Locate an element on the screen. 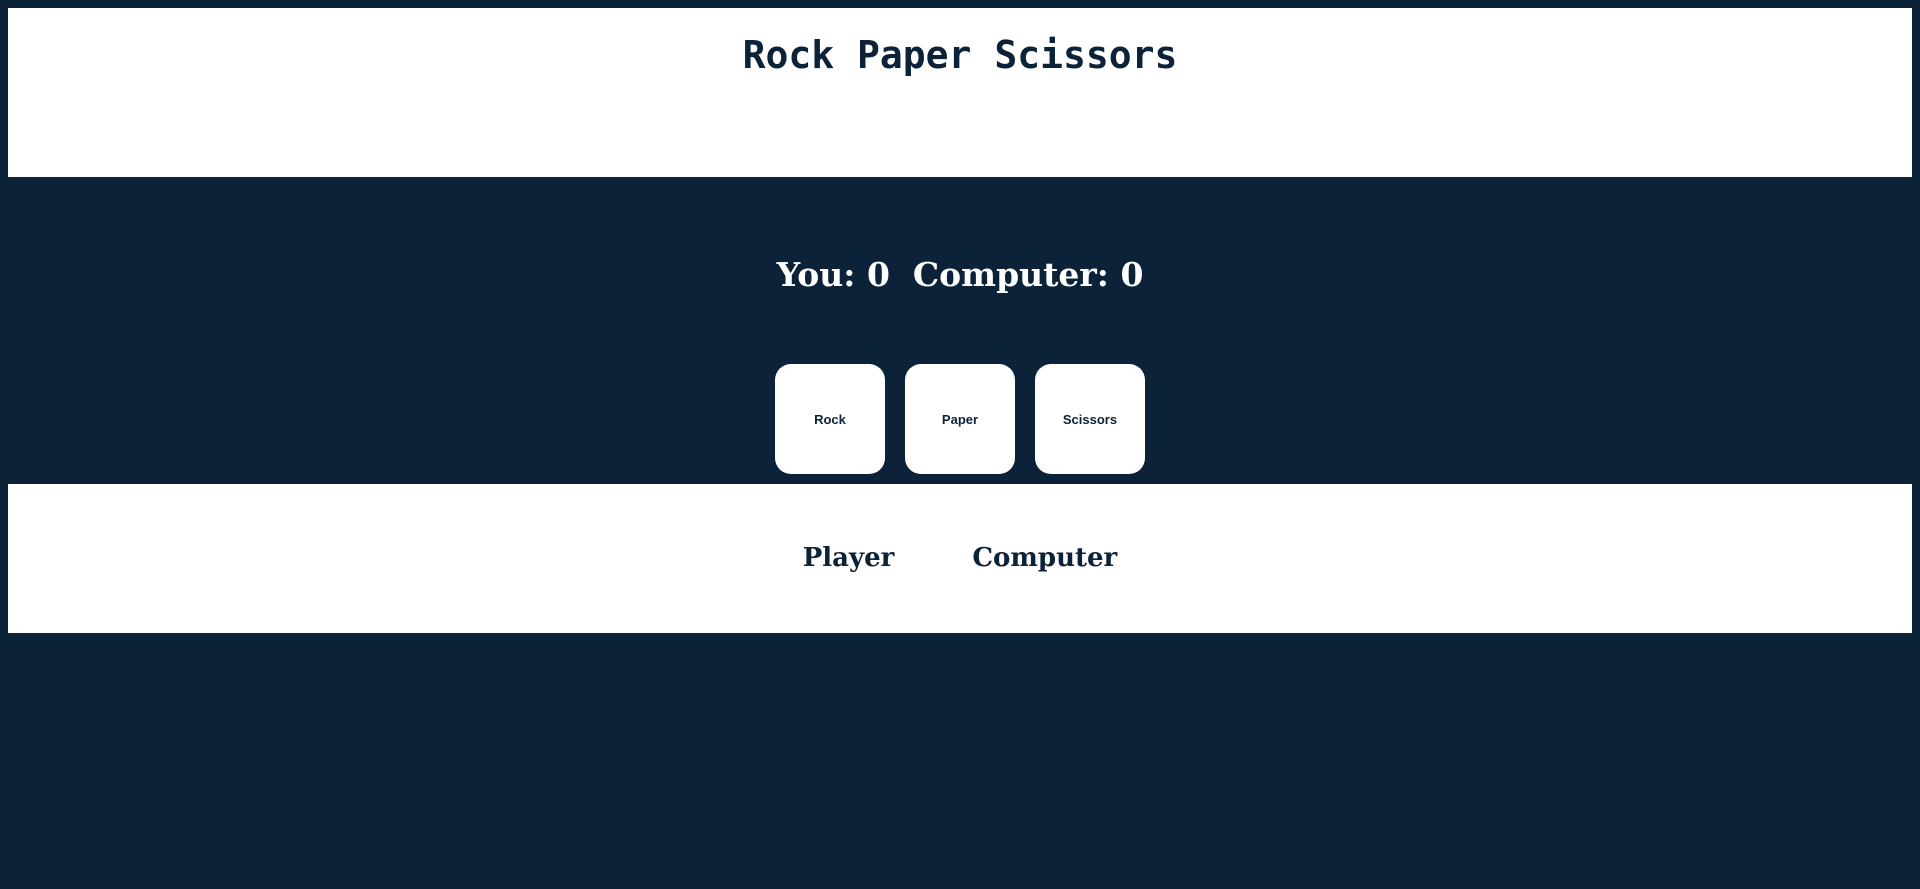  scoreboard: You: 0 Computer: 0 is located at coordinates (960, 275).